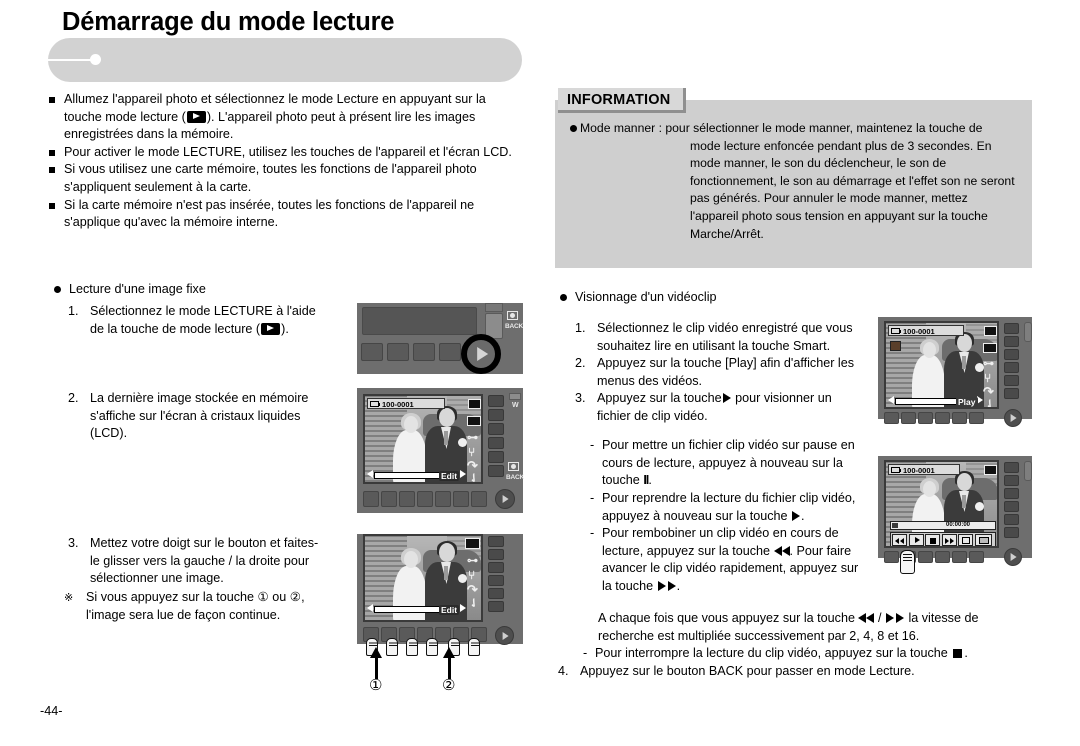 The height and width of the screenshot is (746, 1080). I want to click on video-transport-controls, so click(943, 539).